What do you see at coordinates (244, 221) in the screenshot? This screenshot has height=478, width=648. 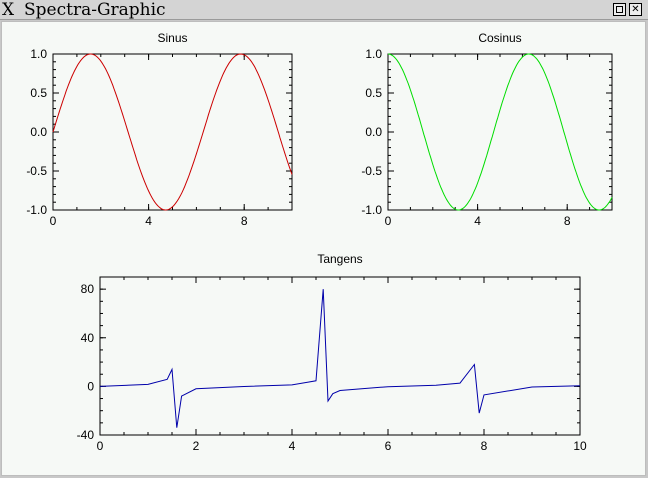 I see `chart1-x-tick-label: 8` at bounding box center [244, 221].